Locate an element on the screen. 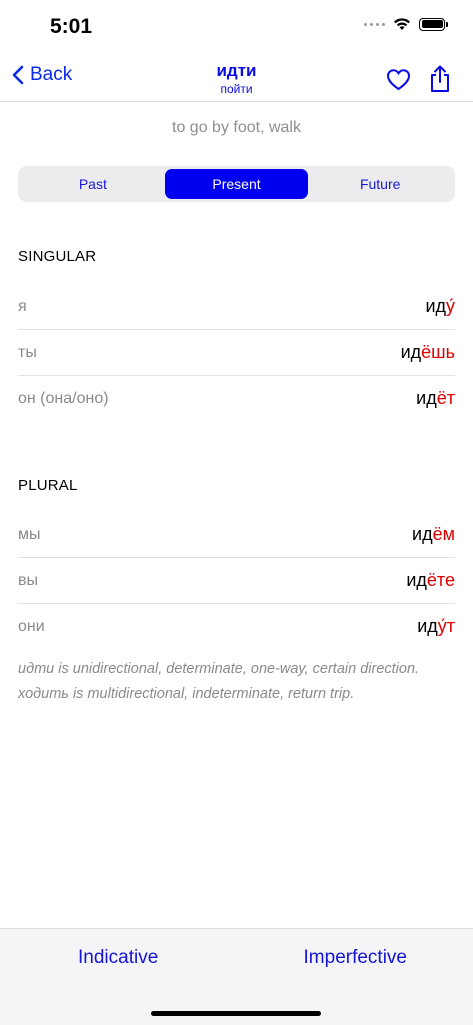 This screenshot has width=473, height=1025. pronoun-label: он (она/оно) is located at coordinates (63, 398).